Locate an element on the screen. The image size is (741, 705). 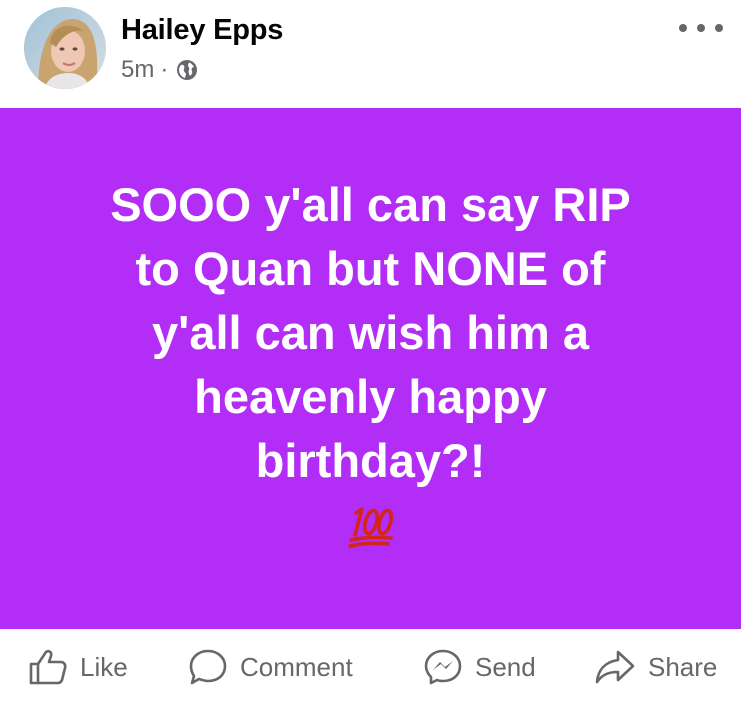
send-label: Send is located at coordinates (505, 666).